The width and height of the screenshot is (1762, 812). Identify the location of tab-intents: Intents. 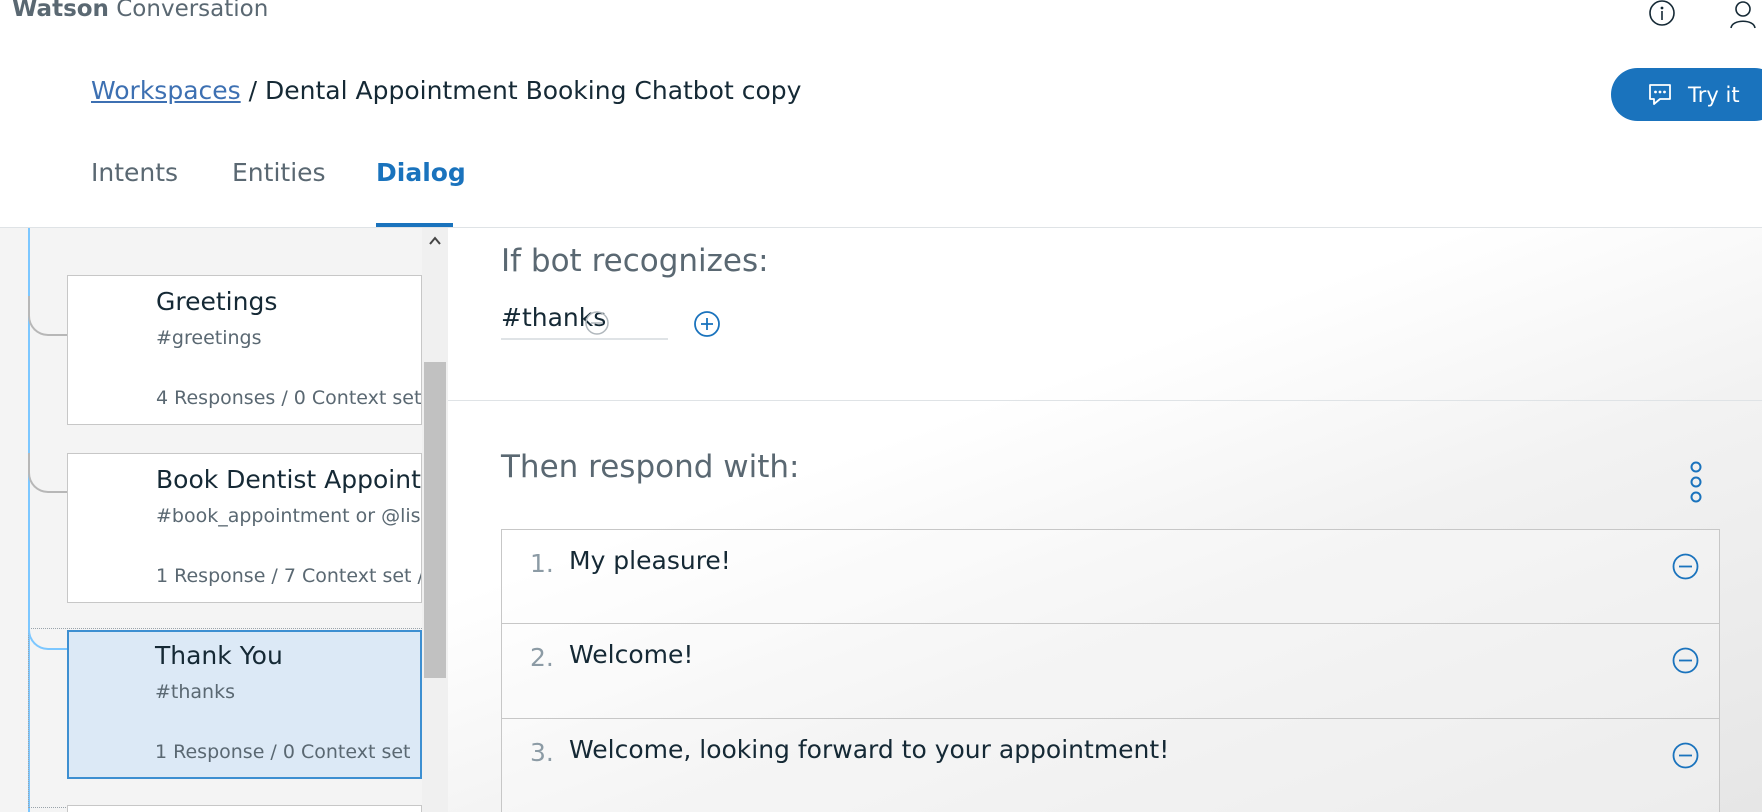
(134, 172).